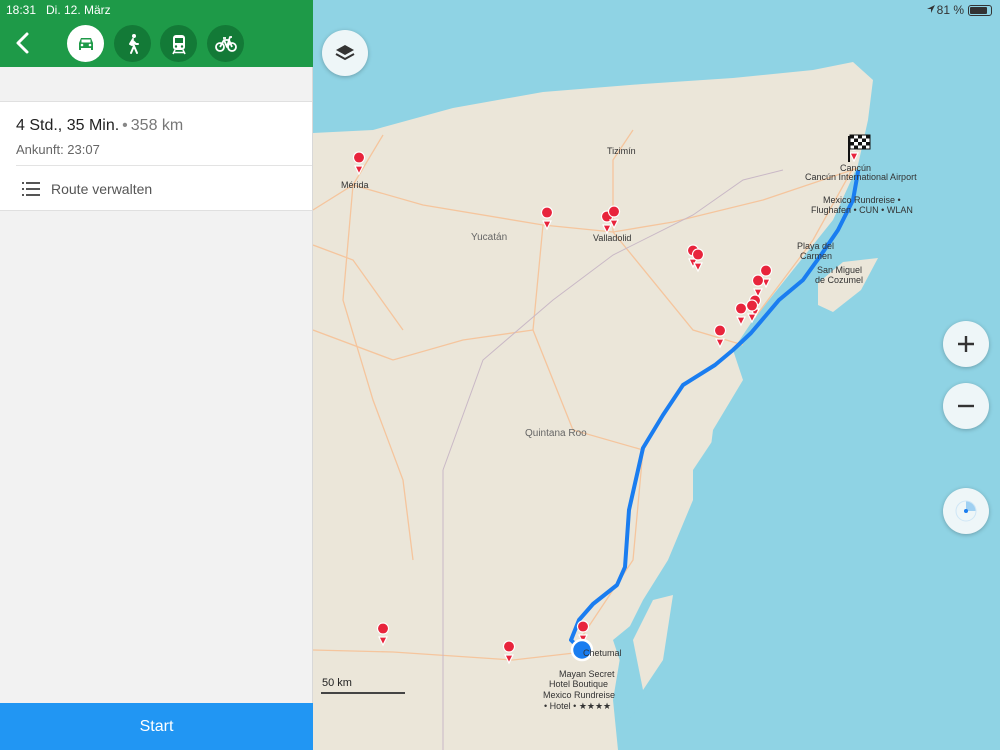  I want to click on route-summary: 4 Std., 35 Min. • 358 km, so click(99, 126).